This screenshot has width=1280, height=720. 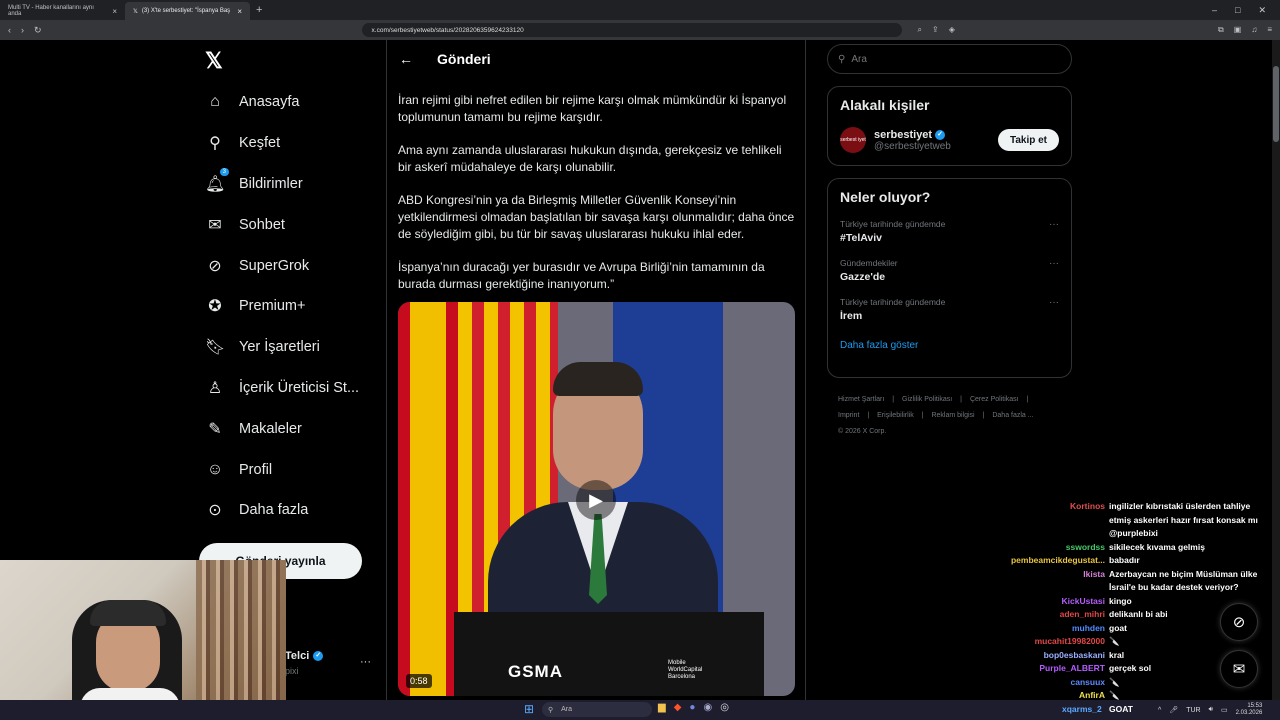 I want to click on shield-icon: ◈, so click(x=952, y=30).